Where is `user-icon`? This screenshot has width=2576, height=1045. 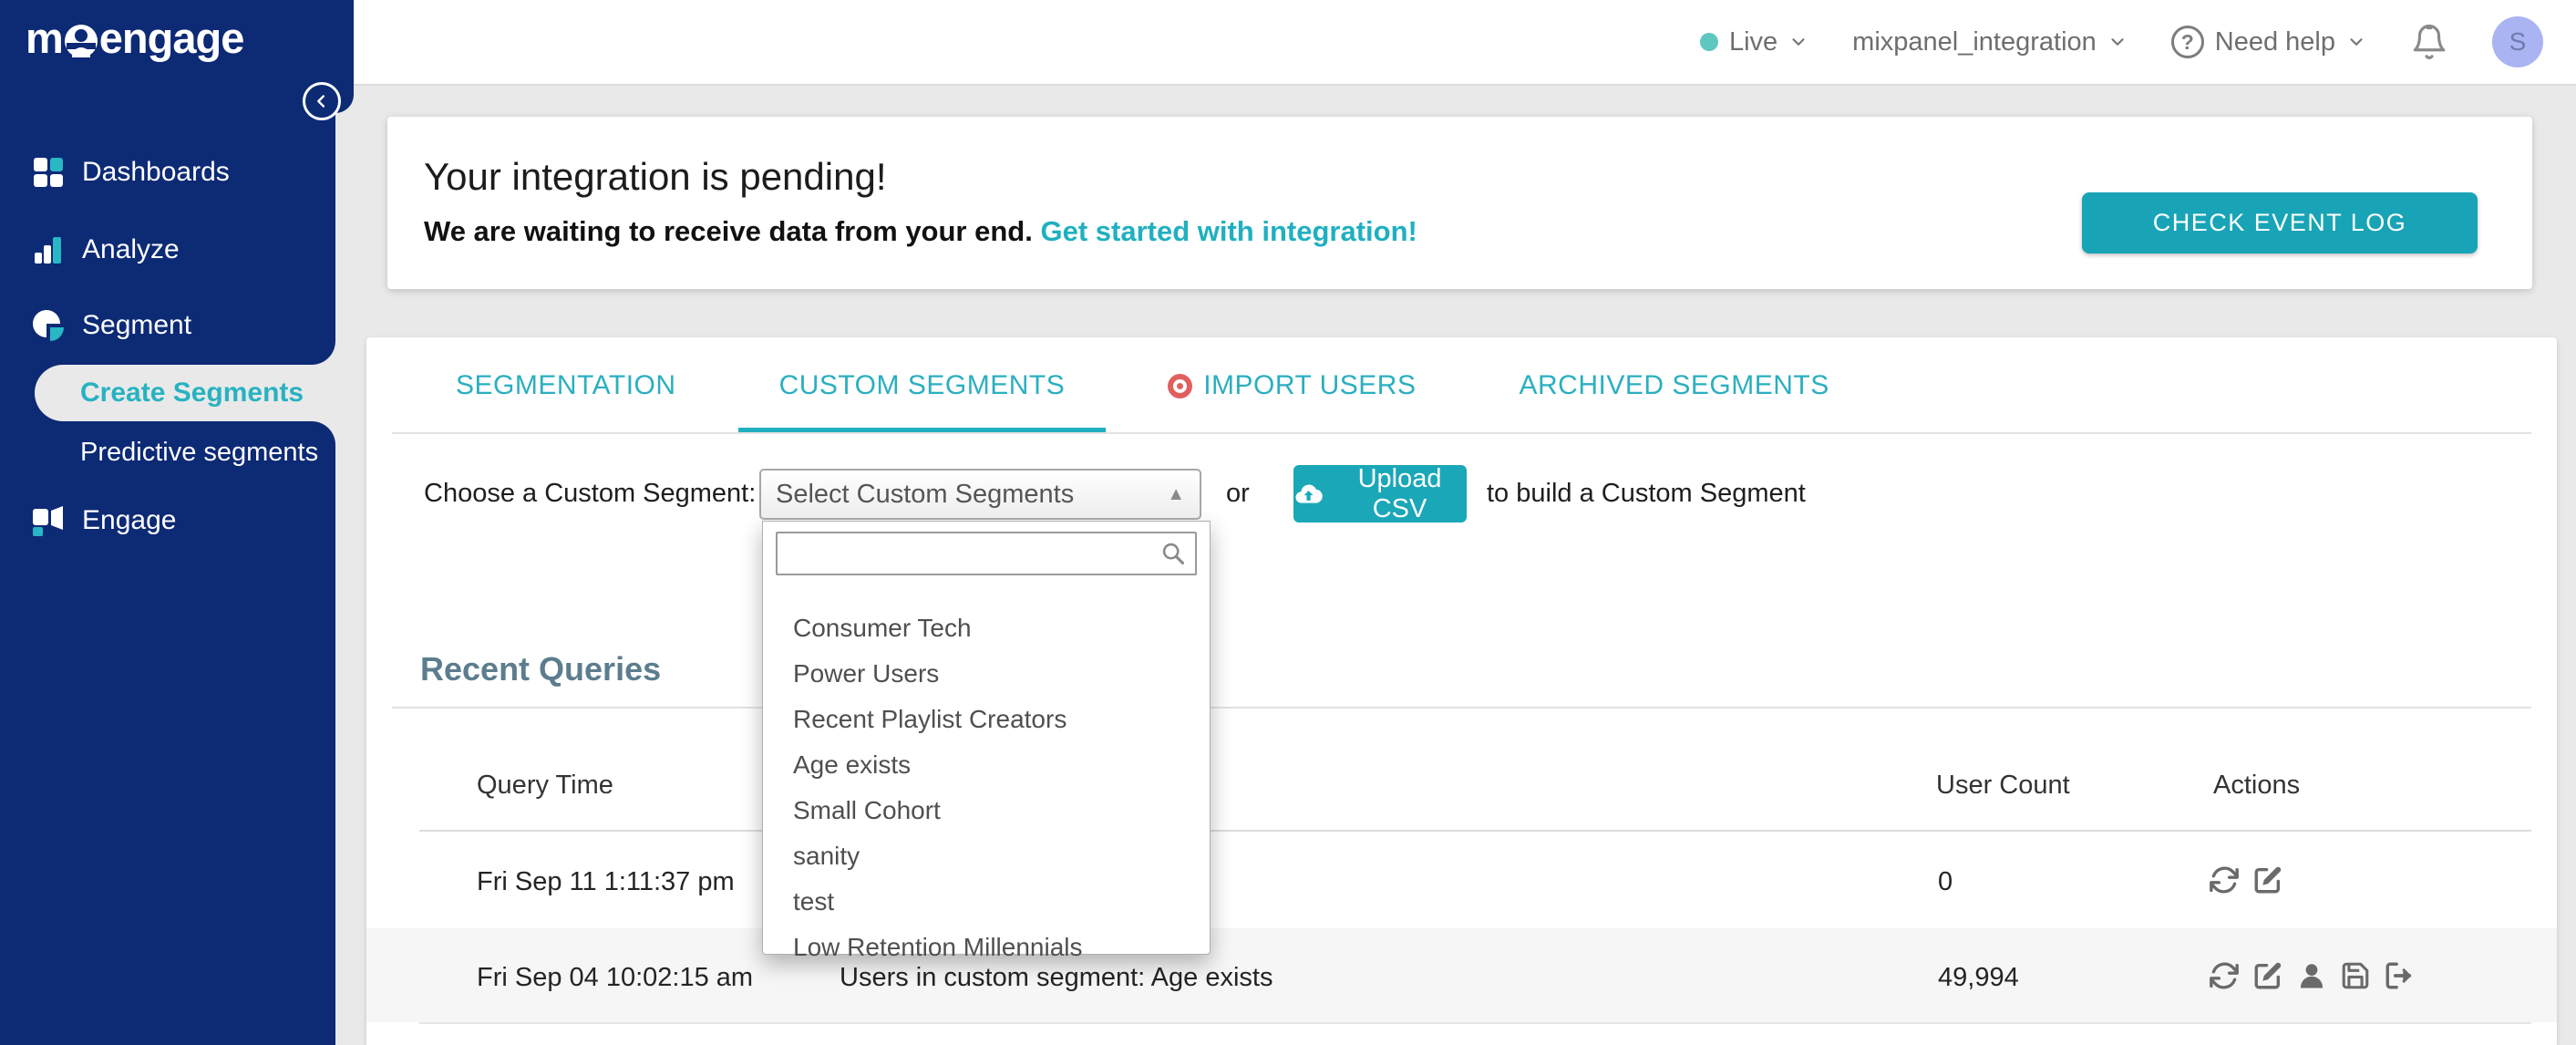 user-icon is located at coordinates (2311, 975).